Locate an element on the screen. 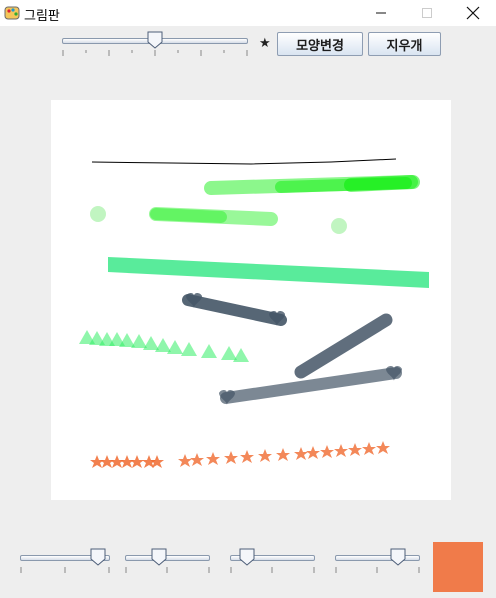 The height and width of the screenshot is (598, 496). alpha-slider-ticks is located at coordinates (377, 570).